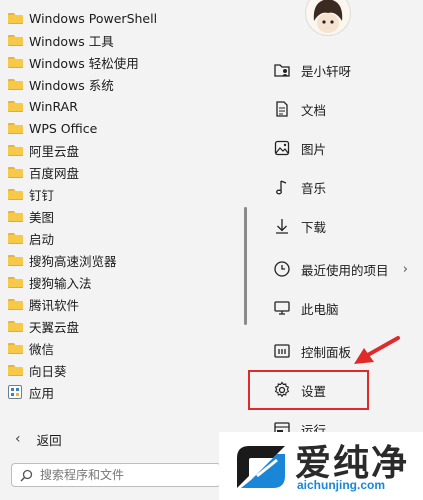  What do you see at coordinates (282, 351) in the screenshot?
I see `control-panel-icon` at bounding box center [282, 351].